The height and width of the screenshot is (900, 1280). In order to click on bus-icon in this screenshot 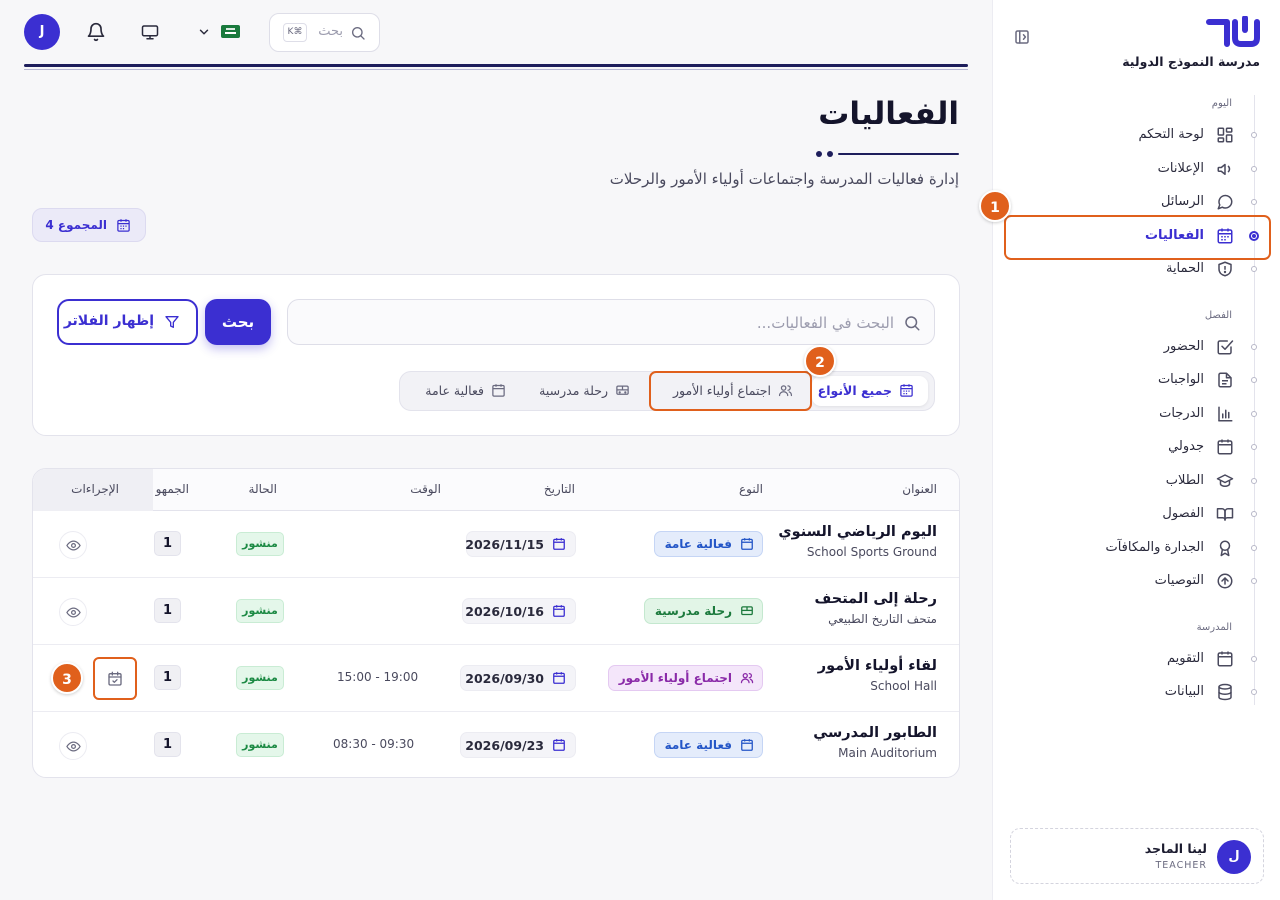, I will do `click(622, 390)`.